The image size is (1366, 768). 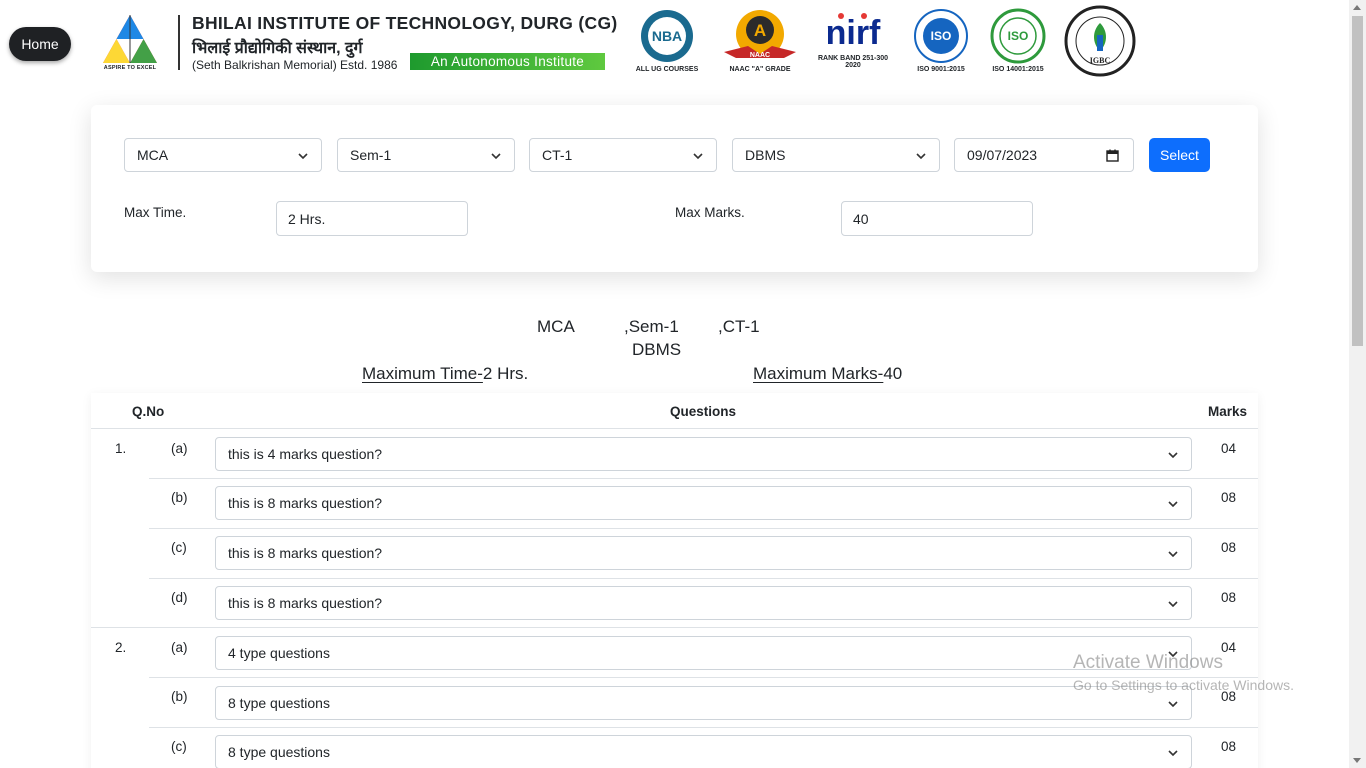 What do you see at coordinates (765, 155) in the screenshot?
I see `subject-select-value: DBMS` at bounding box center [765, 155].